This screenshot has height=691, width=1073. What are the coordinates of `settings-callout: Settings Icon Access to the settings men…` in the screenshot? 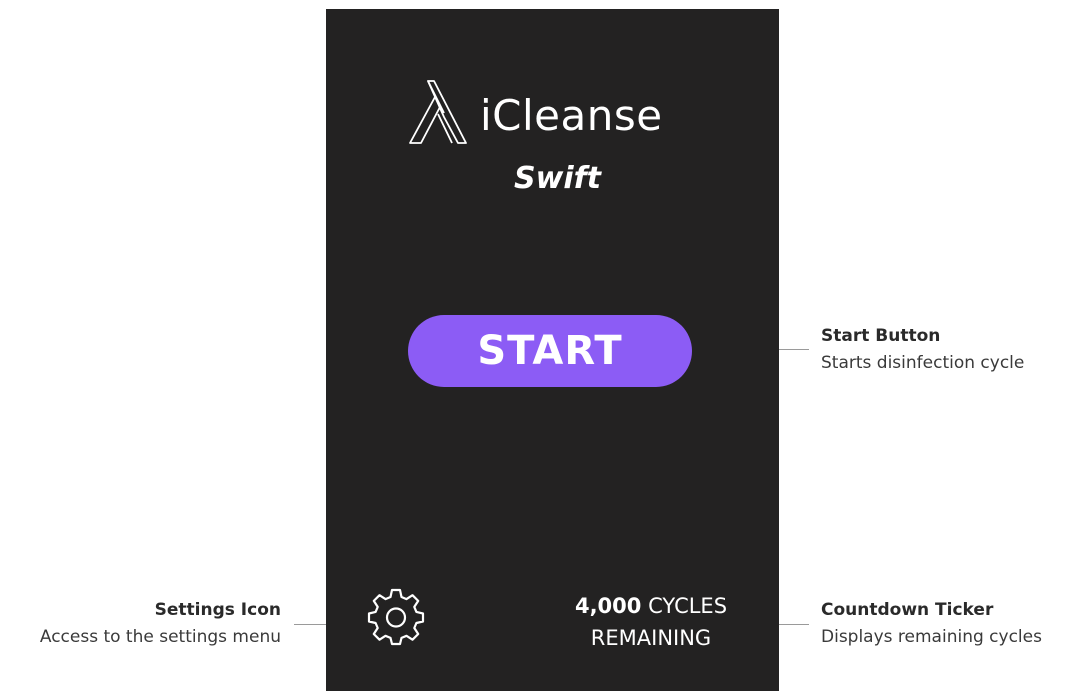 It's located at (160, 624).